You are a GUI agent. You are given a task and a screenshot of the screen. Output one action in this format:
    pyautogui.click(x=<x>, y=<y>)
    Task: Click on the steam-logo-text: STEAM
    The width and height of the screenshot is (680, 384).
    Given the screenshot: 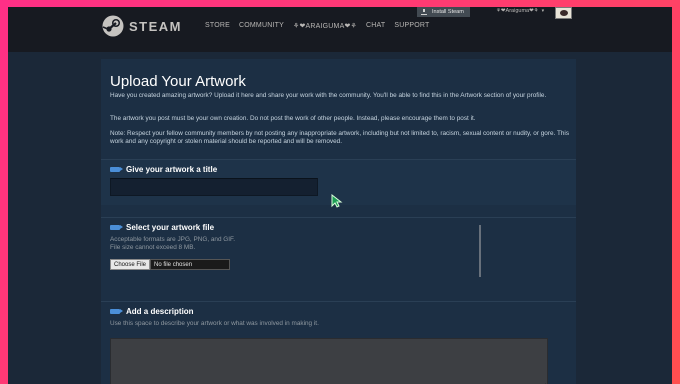 What is the action you would take?
    pyautogui.click(x=155, y=26)
    